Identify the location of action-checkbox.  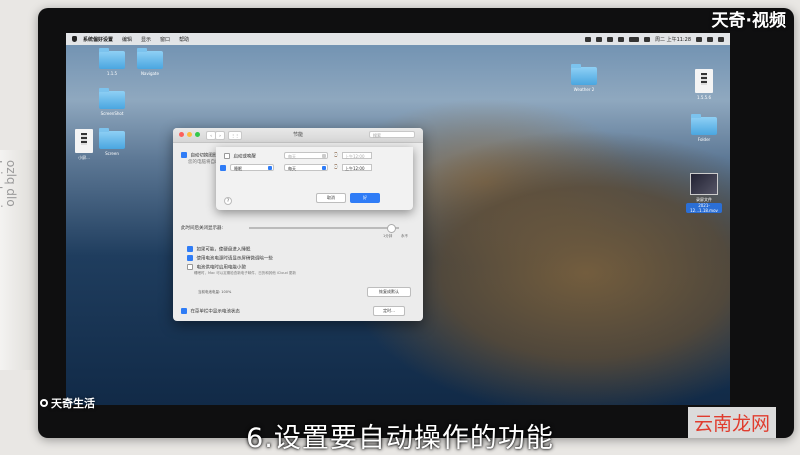
(223, 168).